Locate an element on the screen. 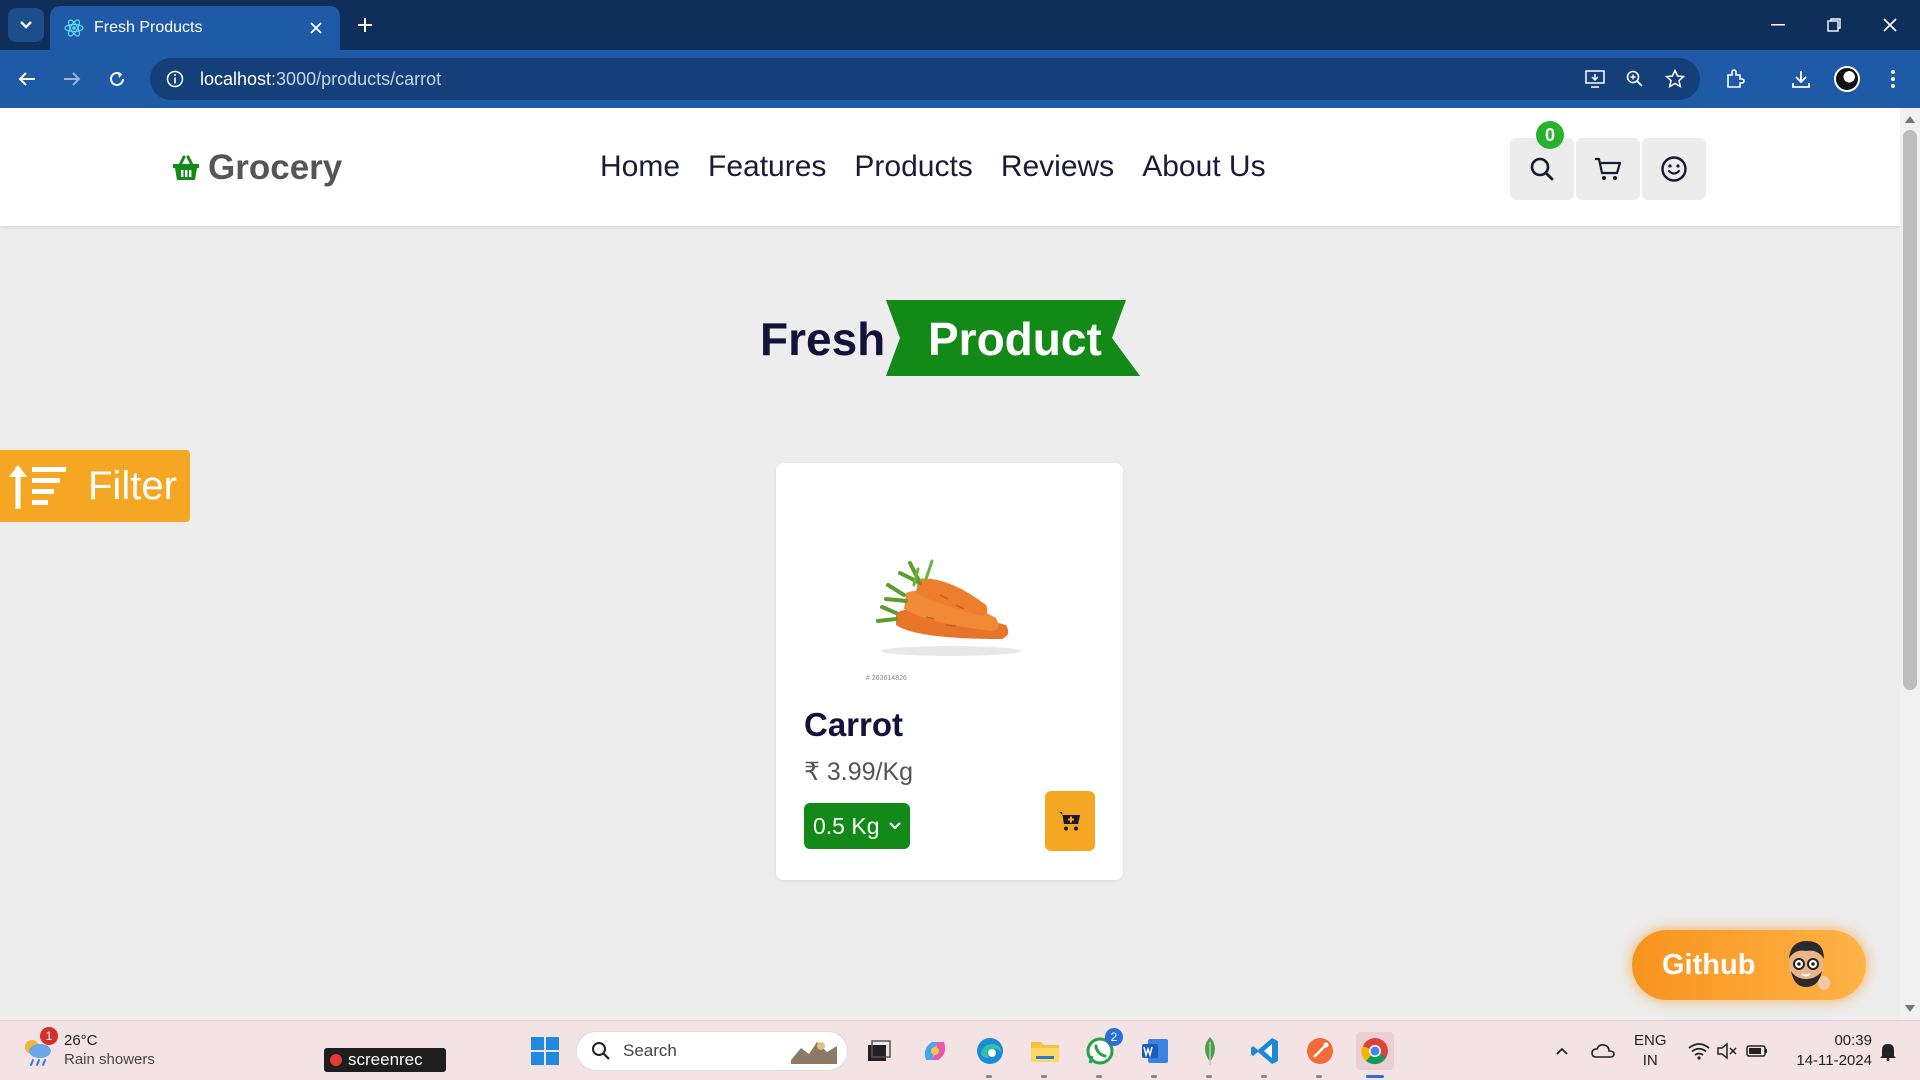 The height and width of the screenshot is (1080, 1920). vscode-icon is located at coordinates (1265, 1051).